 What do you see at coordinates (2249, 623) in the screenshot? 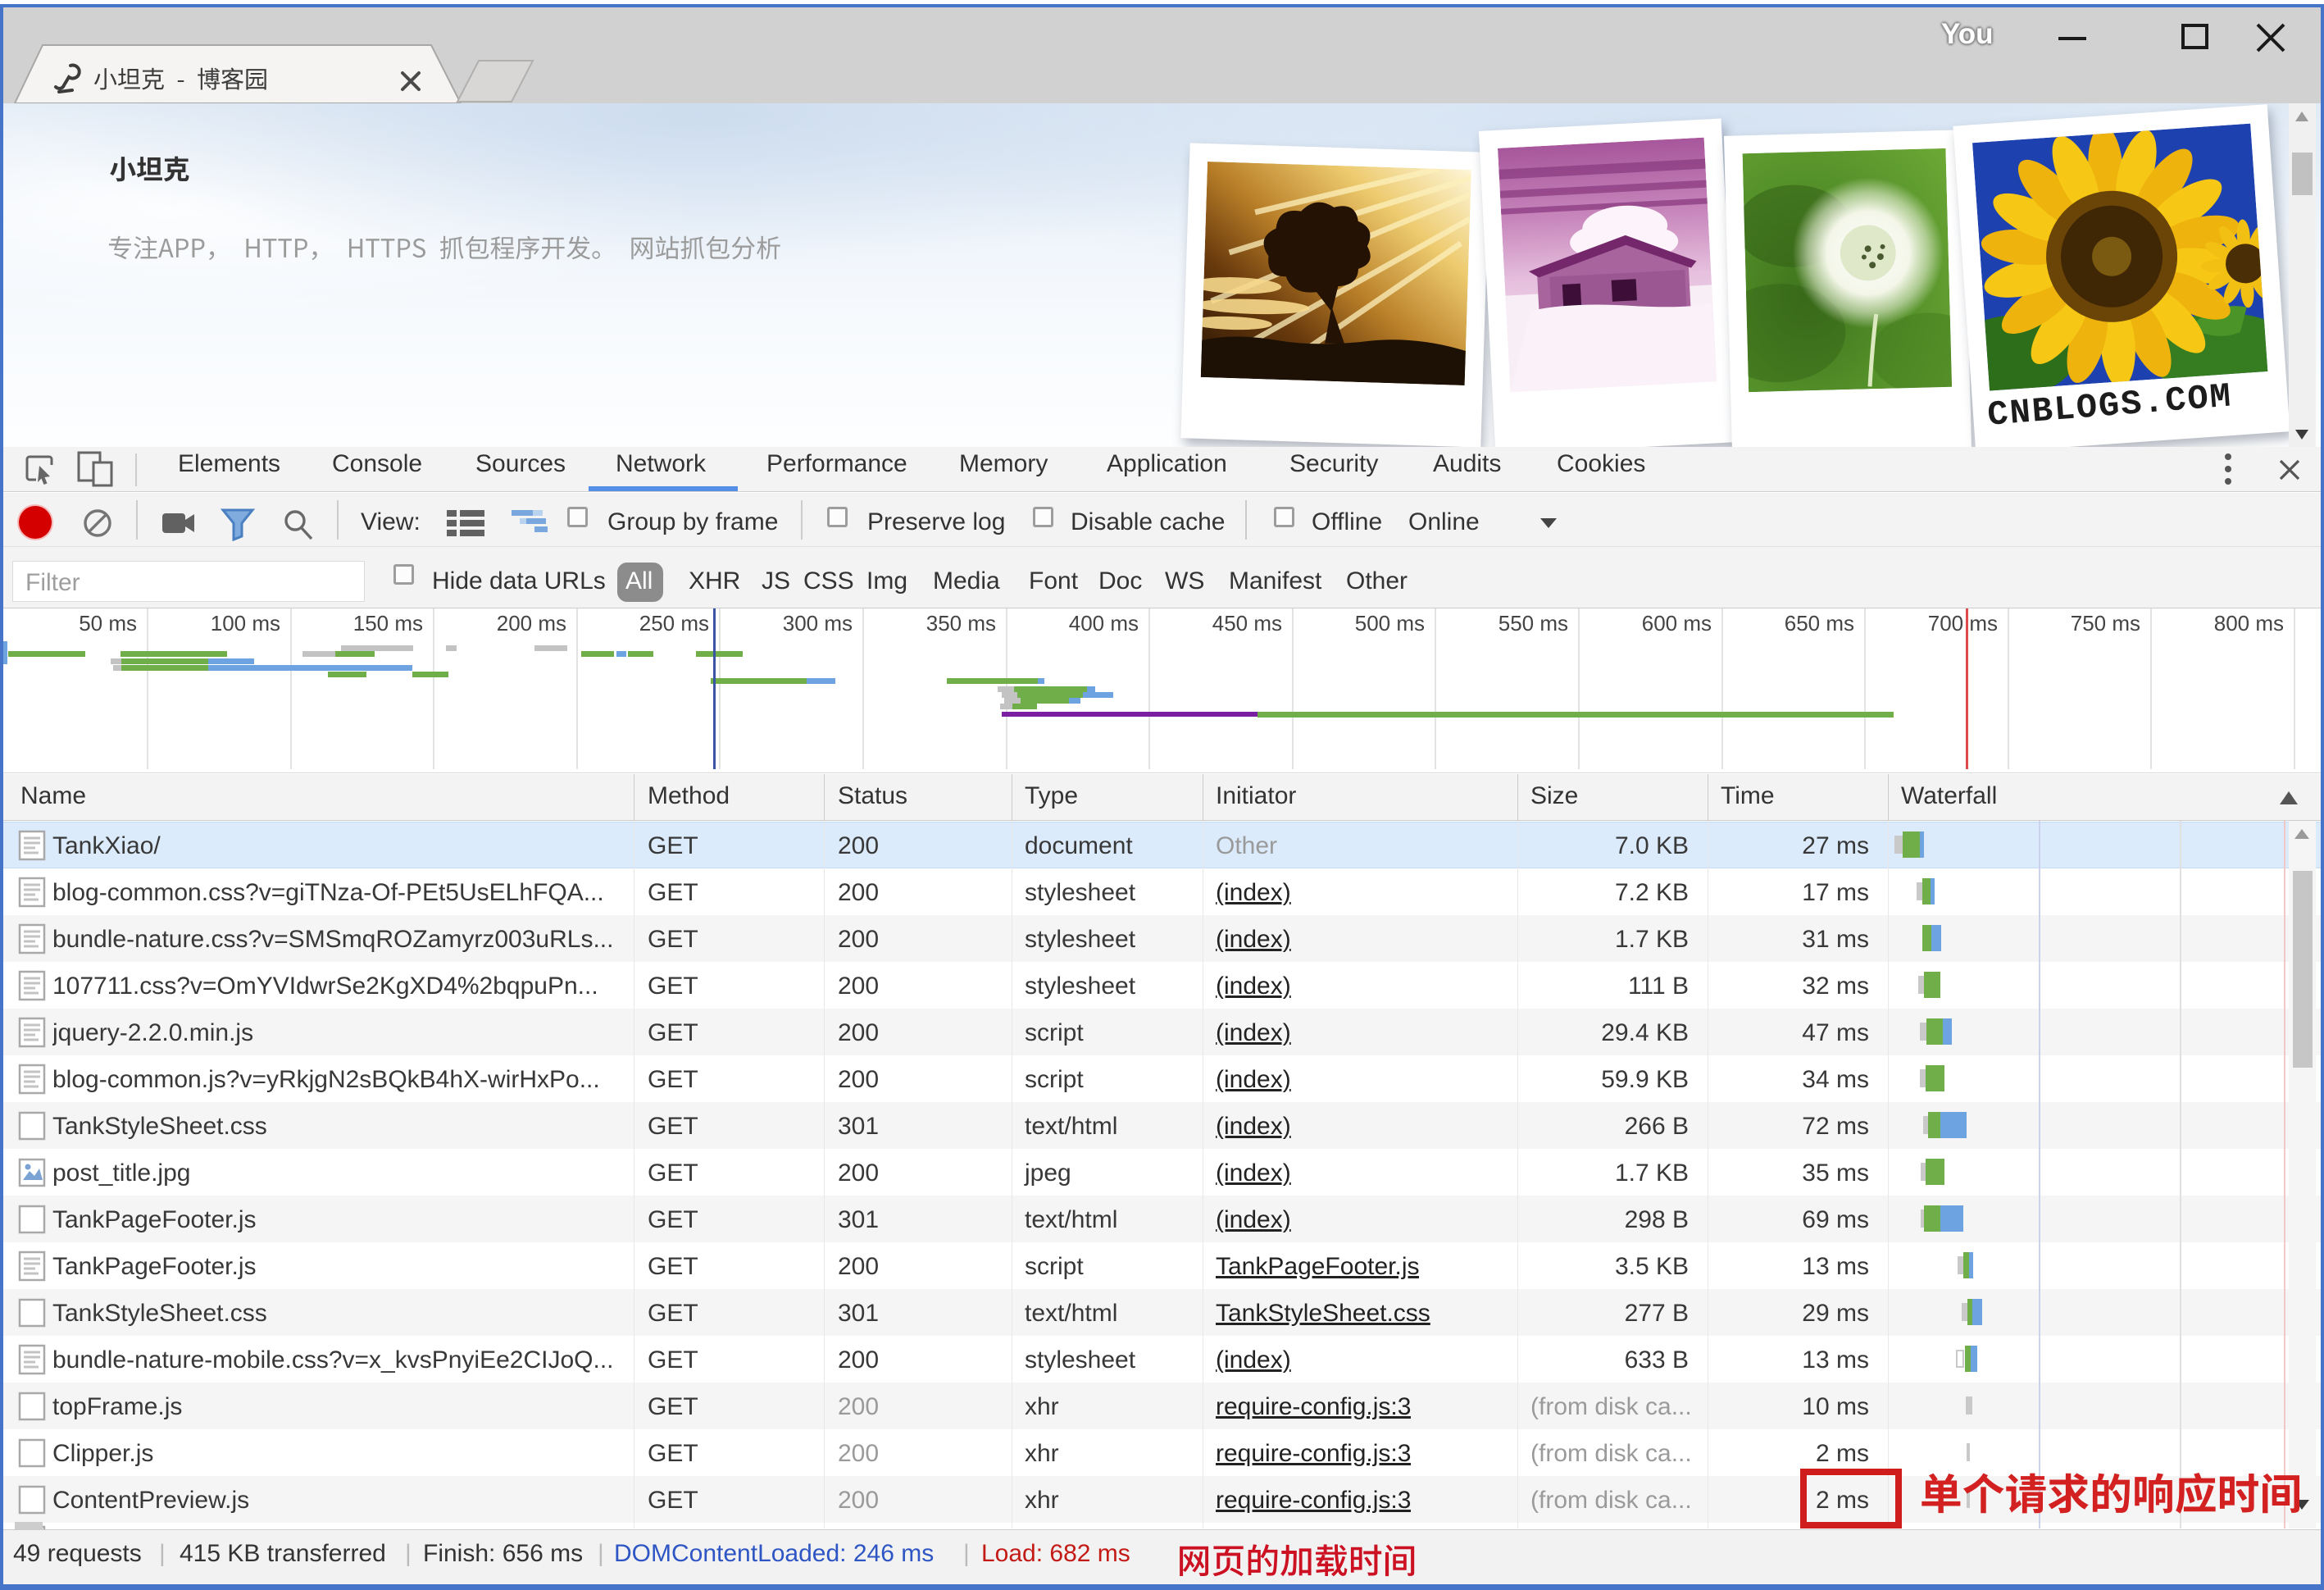
I see `svg-text: 800 ms` at bounding box center [2249, 623].